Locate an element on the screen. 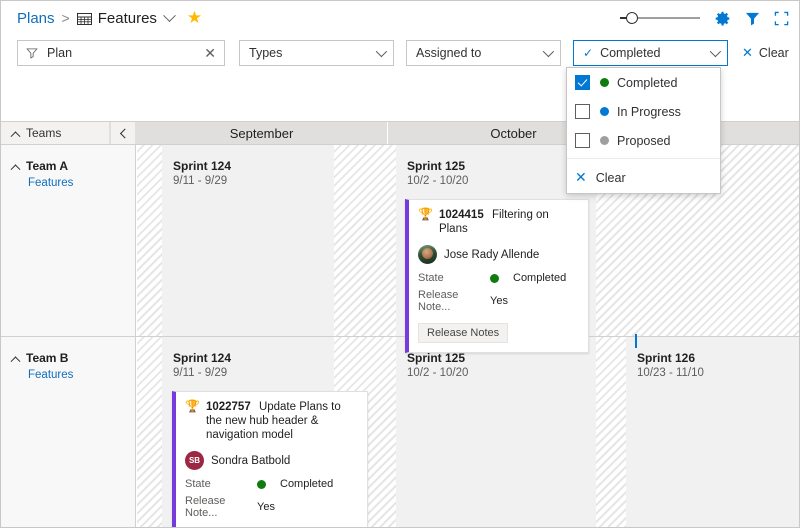 The width and height of the screenshot is (800, 528). dropdown-clear-label: Clear is located at coordinates (610, 177).